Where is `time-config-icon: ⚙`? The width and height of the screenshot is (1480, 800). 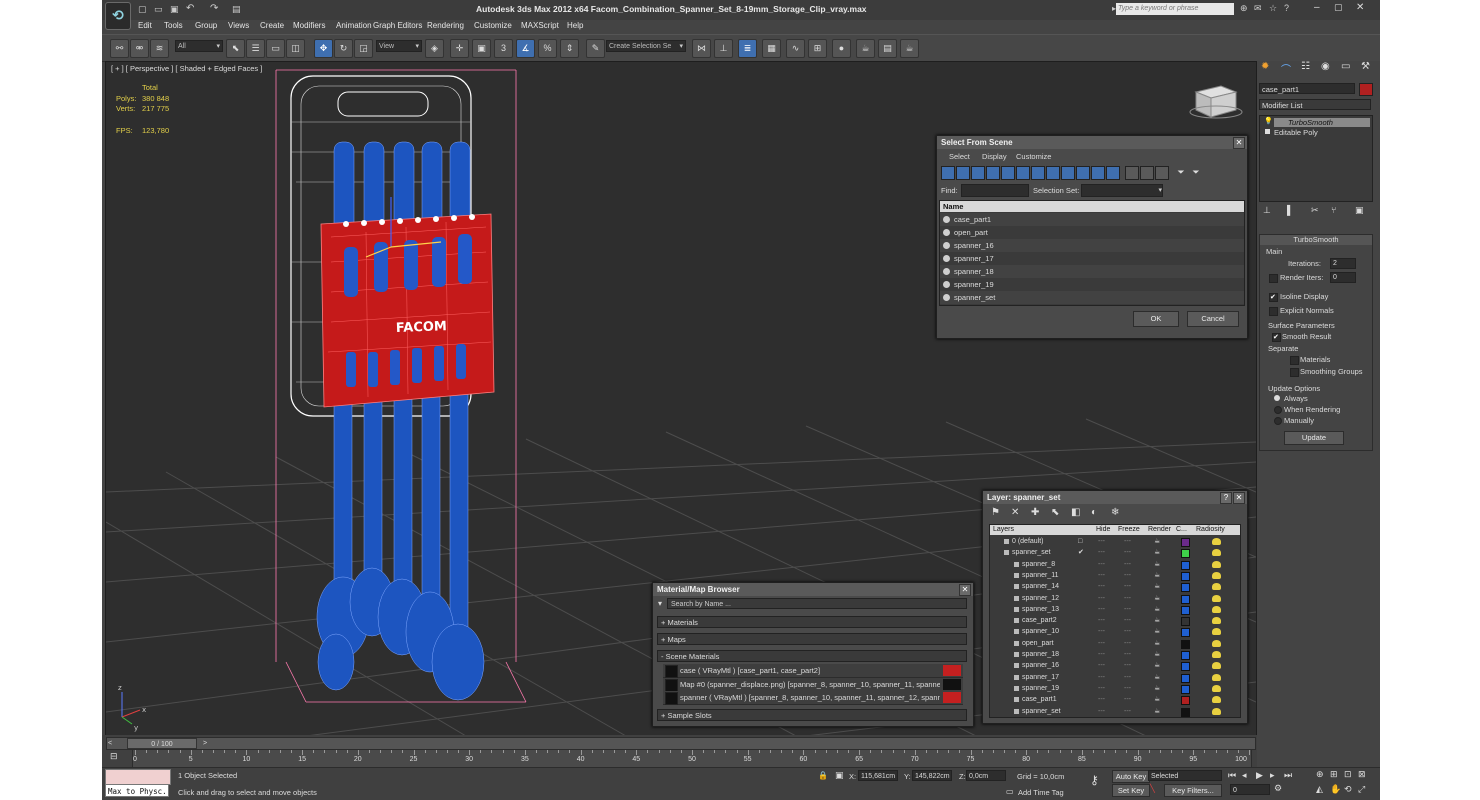 time-config-icon: ⚙ is located at coordinates (1278, 788).